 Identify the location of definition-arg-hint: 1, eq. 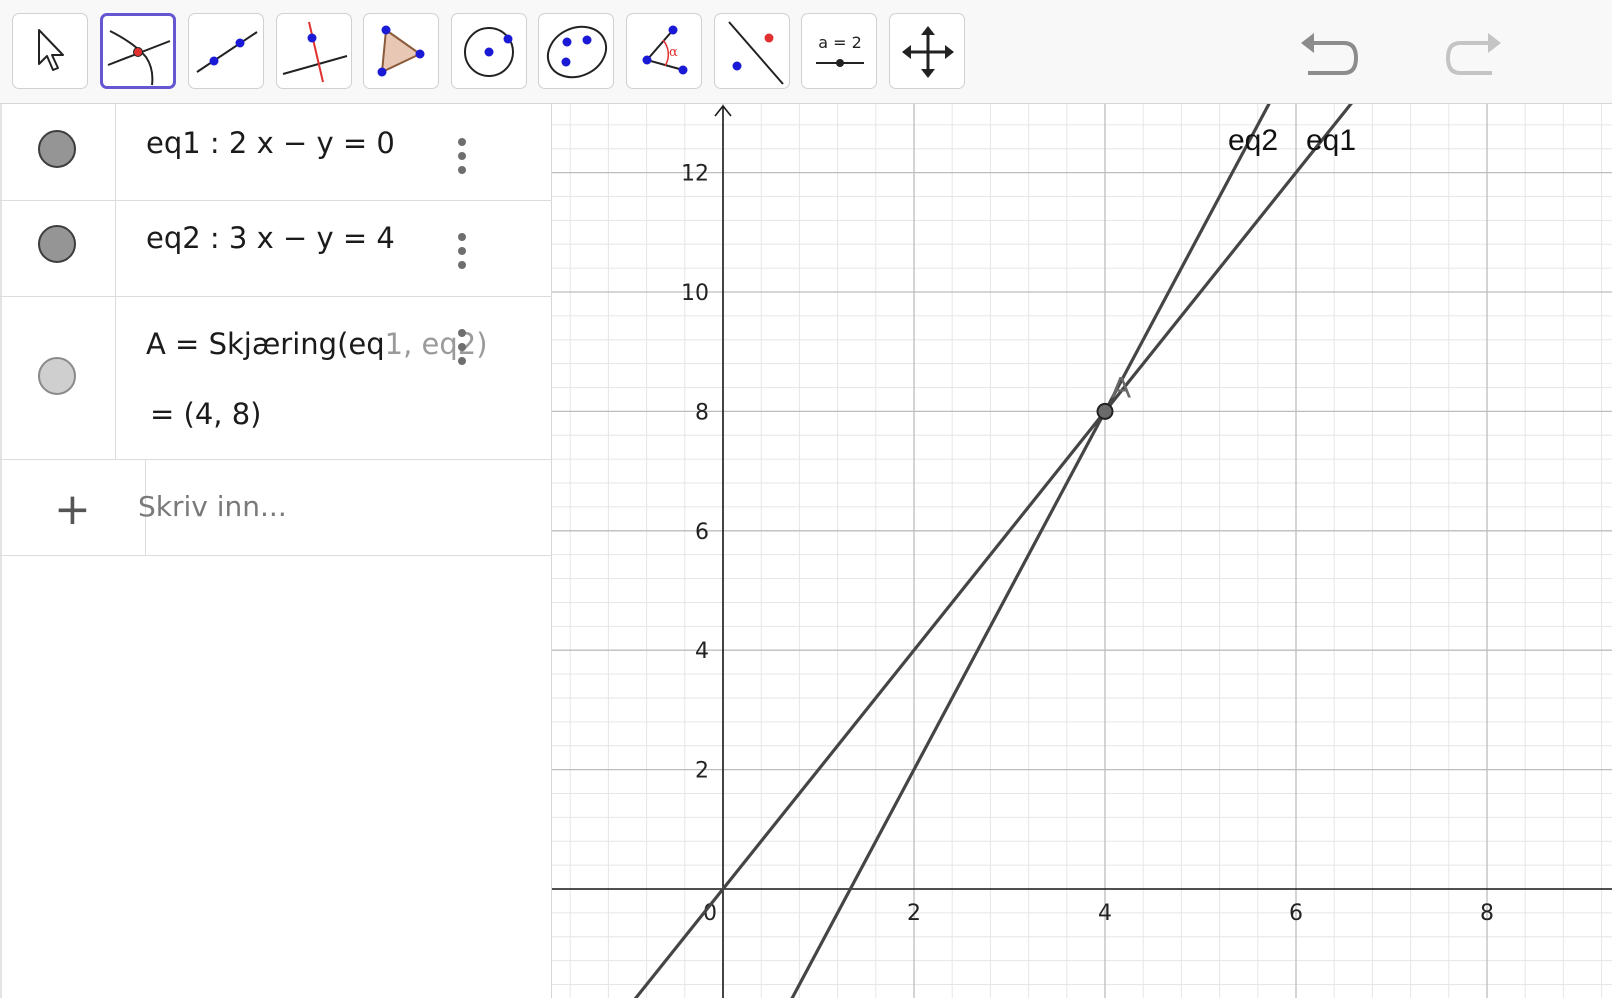
(421, 344).